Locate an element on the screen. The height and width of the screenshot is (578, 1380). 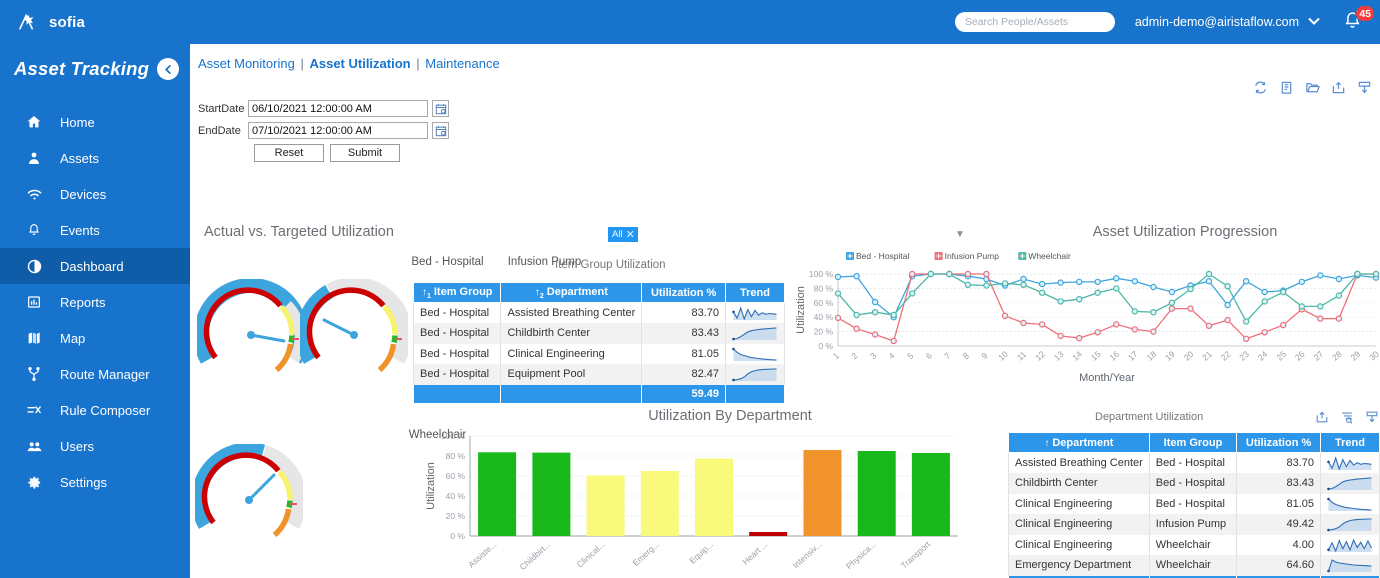
user-email-label: admin-demo@airistaflow.com is located at coordinates (1217, 22).